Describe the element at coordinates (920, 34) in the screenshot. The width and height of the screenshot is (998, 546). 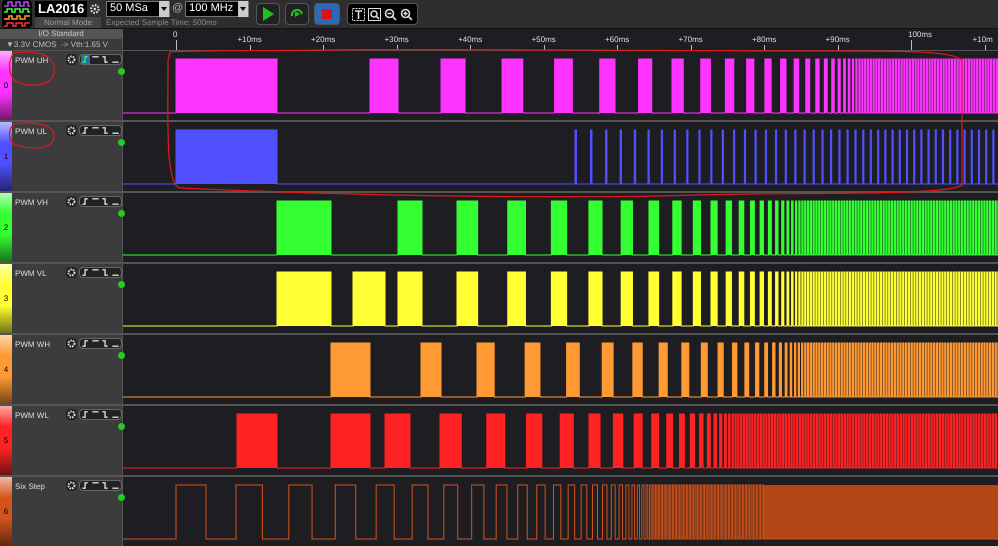
I see `tick-label: 100ms` at that location.